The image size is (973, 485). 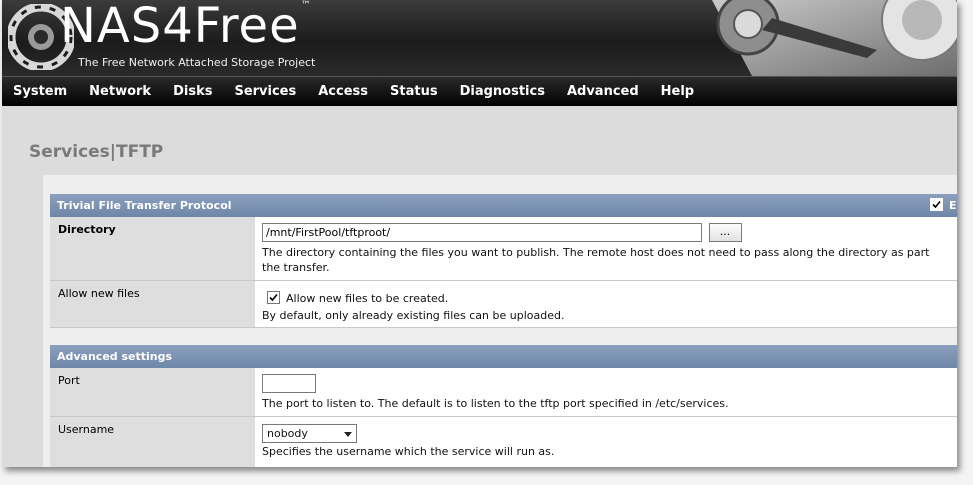 What do you see at coordinates (115, 356) in the screenshot?
I see `section-title-advanced: Advanced settings` at bounding box center [115, 356].